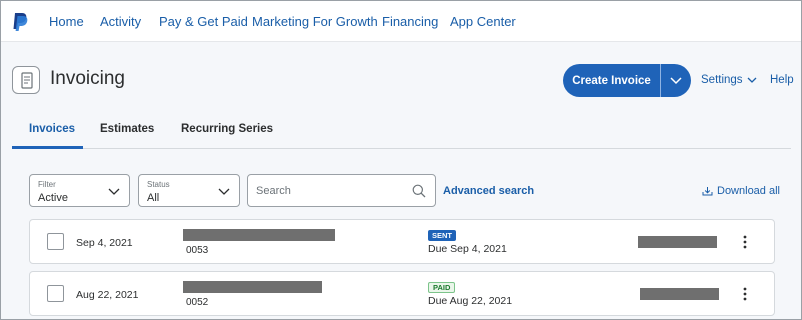 This screenshot has height=320, width=802. I want to click on tabs-divider, so click(401, 148).